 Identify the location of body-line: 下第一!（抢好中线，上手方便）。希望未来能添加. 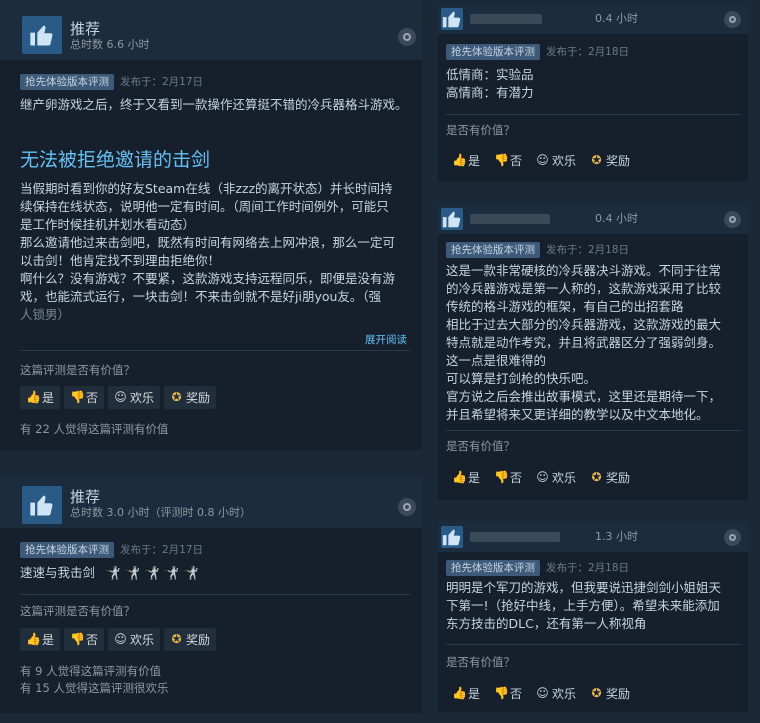
(583, 605).